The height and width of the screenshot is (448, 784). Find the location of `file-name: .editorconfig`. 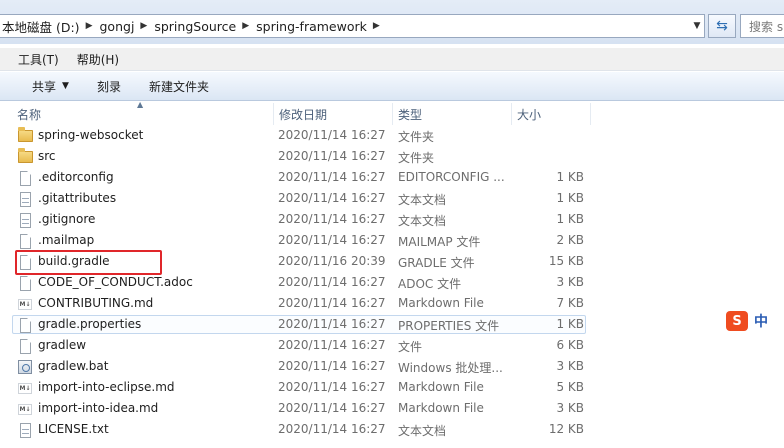

file-name: .editorconfig is located at coordinates (76, 177).